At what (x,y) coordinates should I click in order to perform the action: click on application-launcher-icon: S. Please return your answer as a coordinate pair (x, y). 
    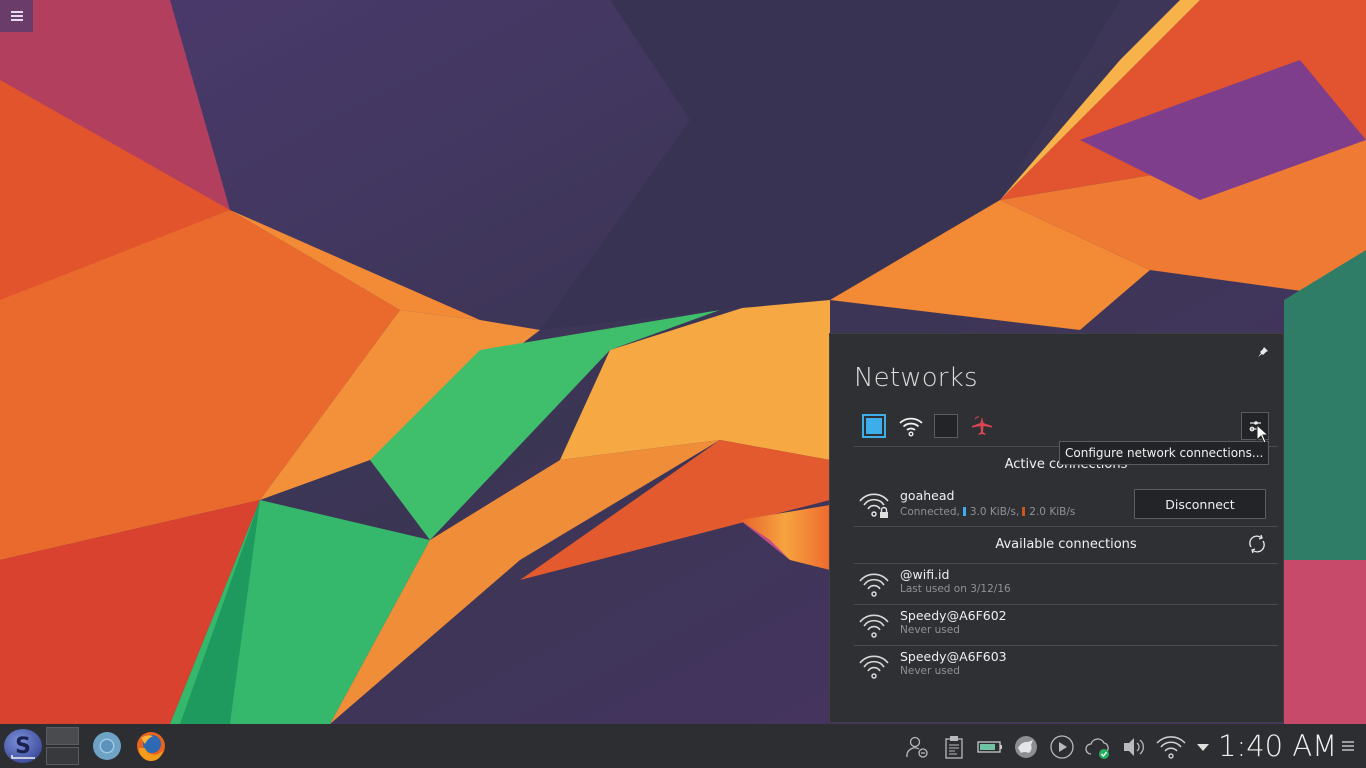
    Looking at the image, I should click on (23, 746).